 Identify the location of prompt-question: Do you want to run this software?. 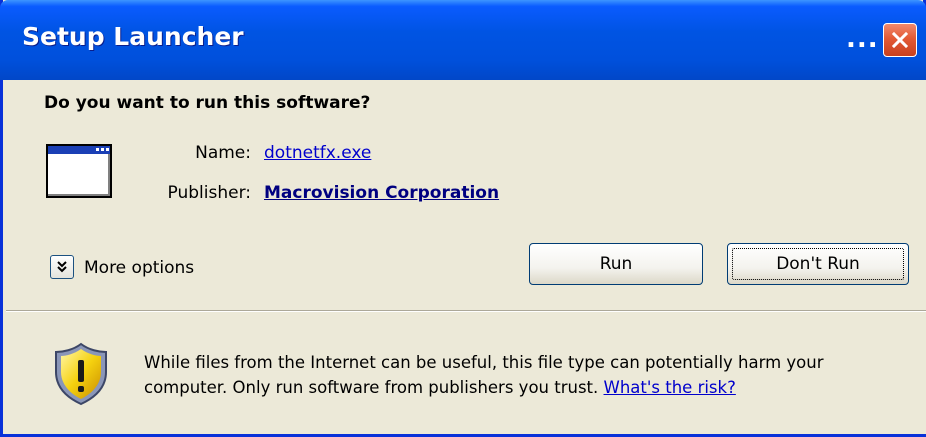
(207, 103).